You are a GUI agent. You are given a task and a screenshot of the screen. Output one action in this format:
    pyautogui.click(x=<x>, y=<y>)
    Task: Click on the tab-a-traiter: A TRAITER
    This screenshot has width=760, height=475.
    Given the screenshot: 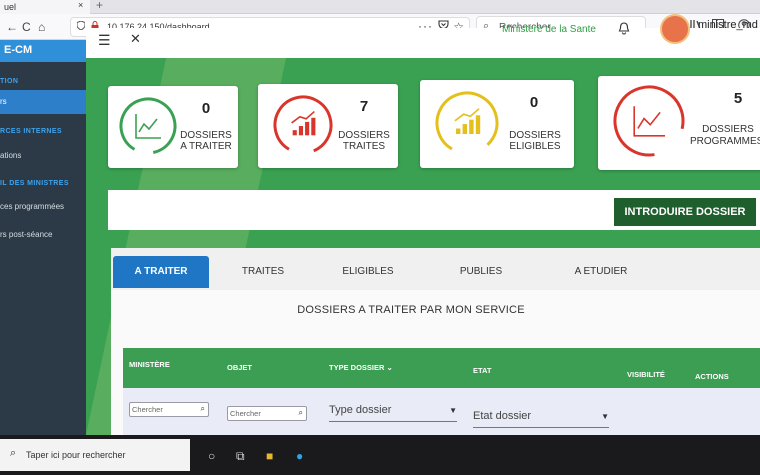 What is the action you would take?
    pyautogui.click(x=161, y=272)
    